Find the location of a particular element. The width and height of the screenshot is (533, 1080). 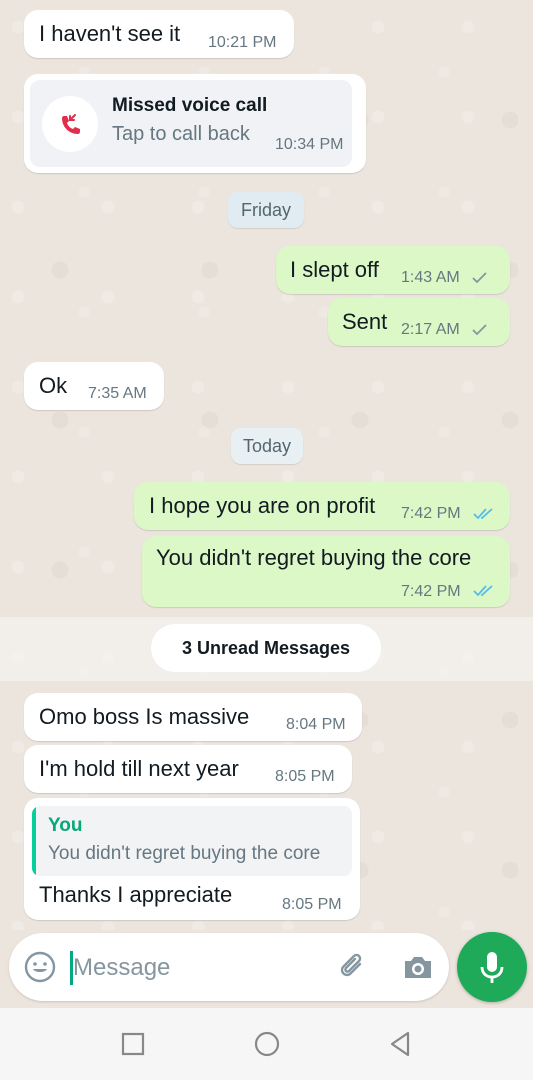

message-text: I haven't see it is located at coordinates (110, 33).